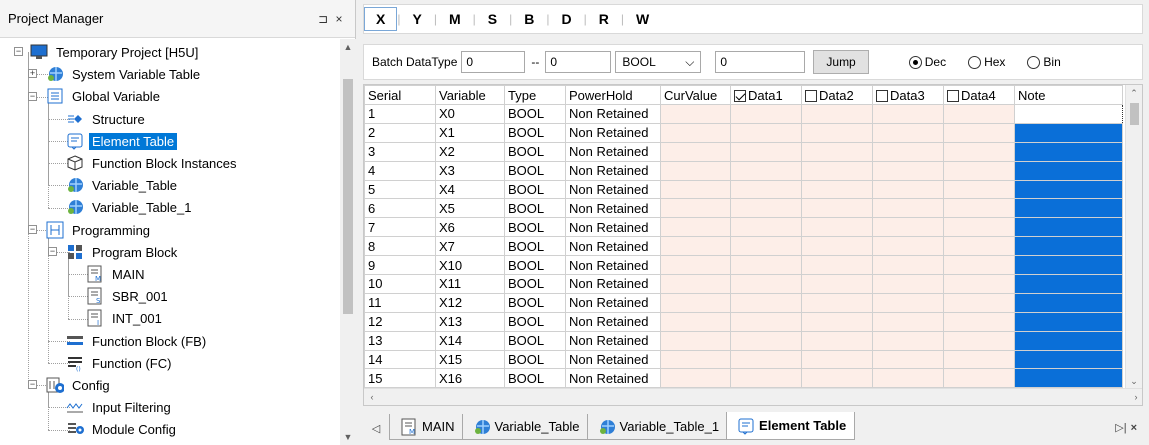 The width and height of the screenshot is (1149, 445). I want to click on tree-item-structure: Structure, so click(107, 119).